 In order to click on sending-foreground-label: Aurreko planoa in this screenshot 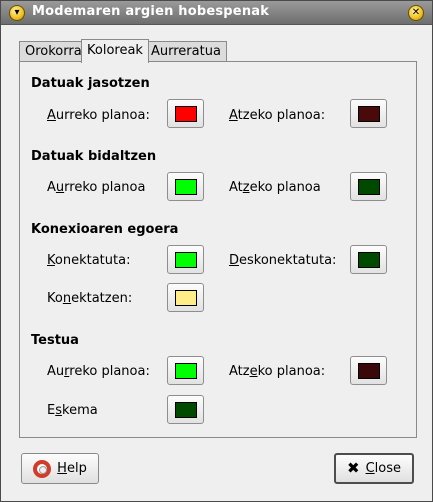, I will do `click(96, 187)`.